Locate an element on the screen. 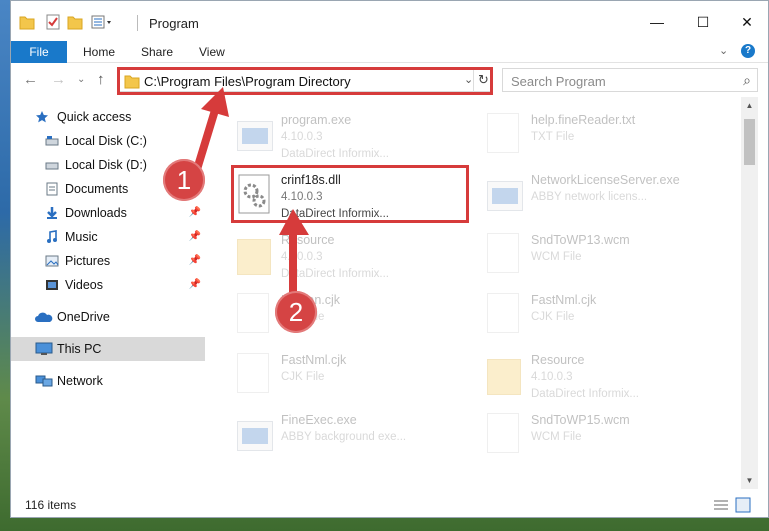 This screenshot has width=769, height=531. file-name: FineExec.exe is located at coordinates (319, 420).